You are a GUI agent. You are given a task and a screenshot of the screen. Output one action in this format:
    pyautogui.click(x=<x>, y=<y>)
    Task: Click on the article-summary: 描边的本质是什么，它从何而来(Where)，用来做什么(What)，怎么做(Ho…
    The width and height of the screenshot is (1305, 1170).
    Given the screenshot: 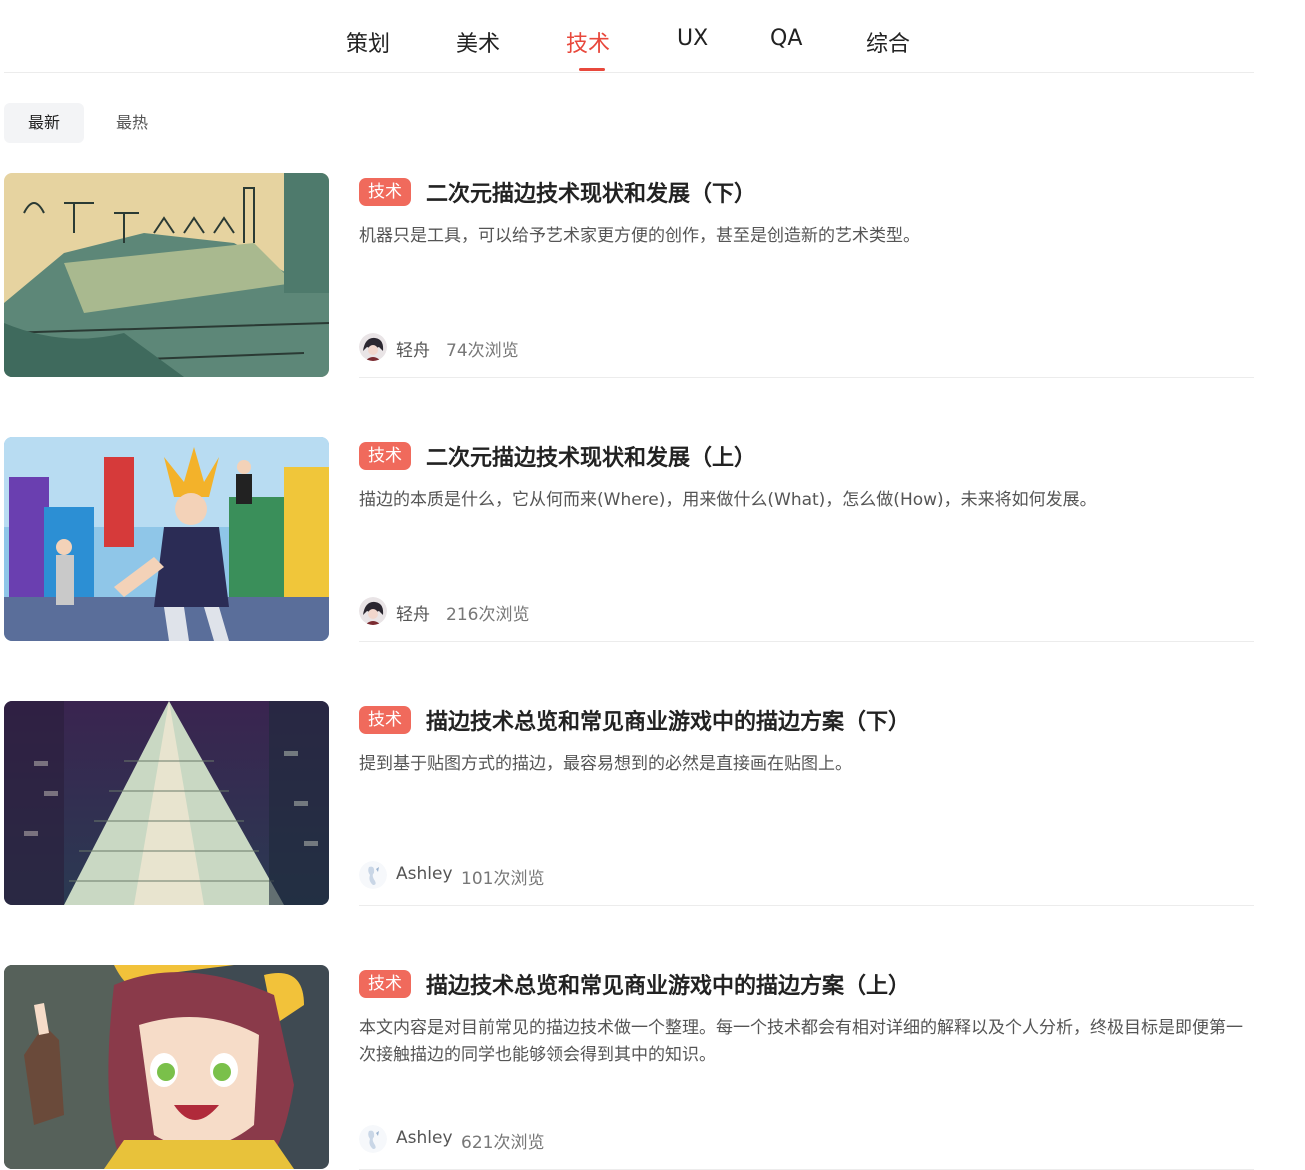 What is the action you would take?
    pyautogui.click(x=728, y=500)
    